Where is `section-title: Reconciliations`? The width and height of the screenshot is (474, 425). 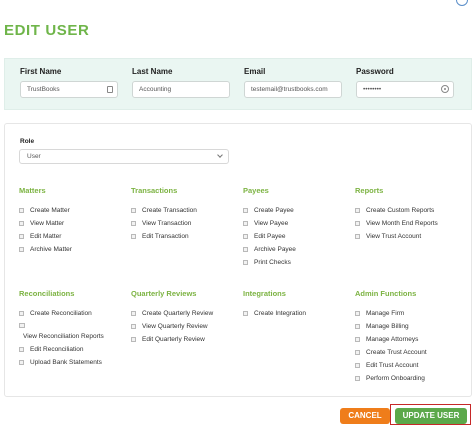 section-title: Reconciliations is located at coordinates (47, 293).